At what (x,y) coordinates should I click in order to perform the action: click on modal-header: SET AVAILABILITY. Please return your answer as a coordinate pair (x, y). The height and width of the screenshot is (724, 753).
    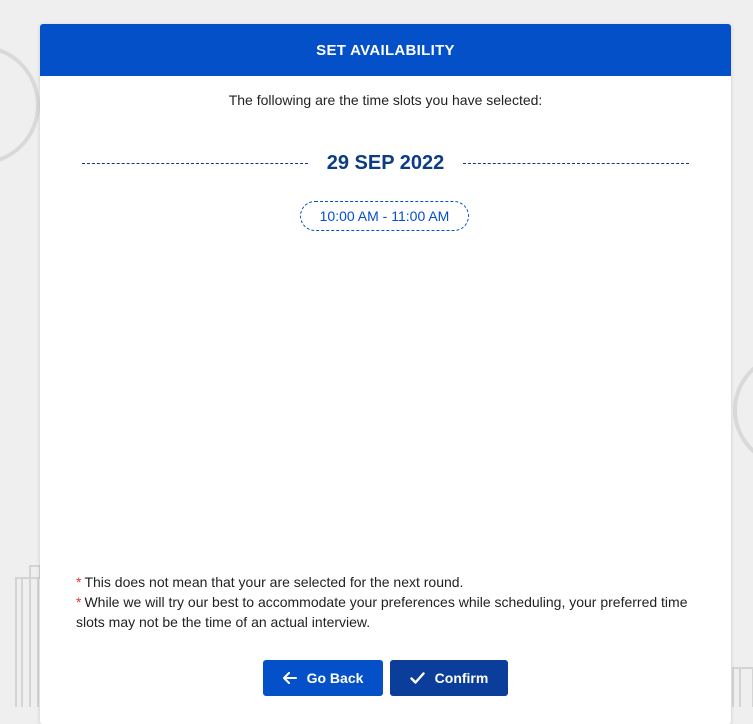
    Looking at the image, I should click on (385, 50).